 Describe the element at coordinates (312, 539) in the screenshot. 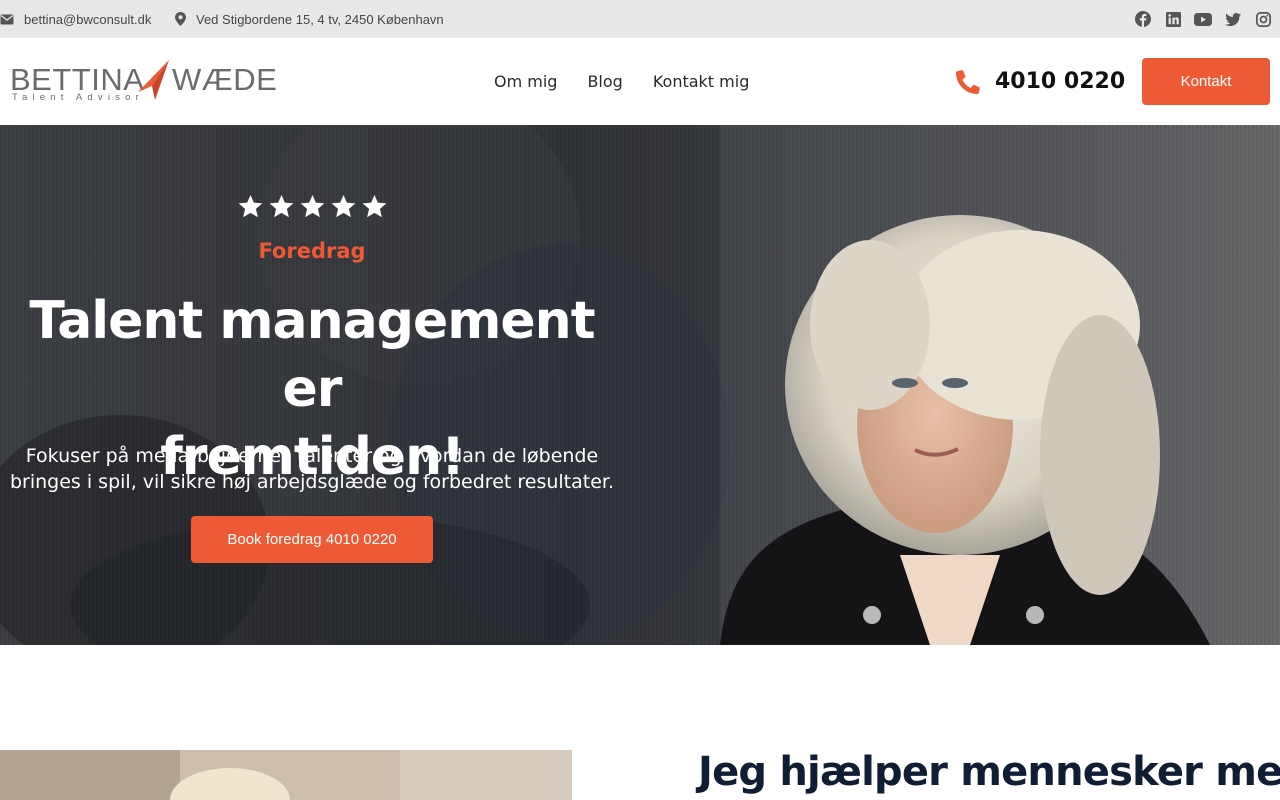

I see `book-foredrag-button: Book foredrag 4010 0220` at that location.